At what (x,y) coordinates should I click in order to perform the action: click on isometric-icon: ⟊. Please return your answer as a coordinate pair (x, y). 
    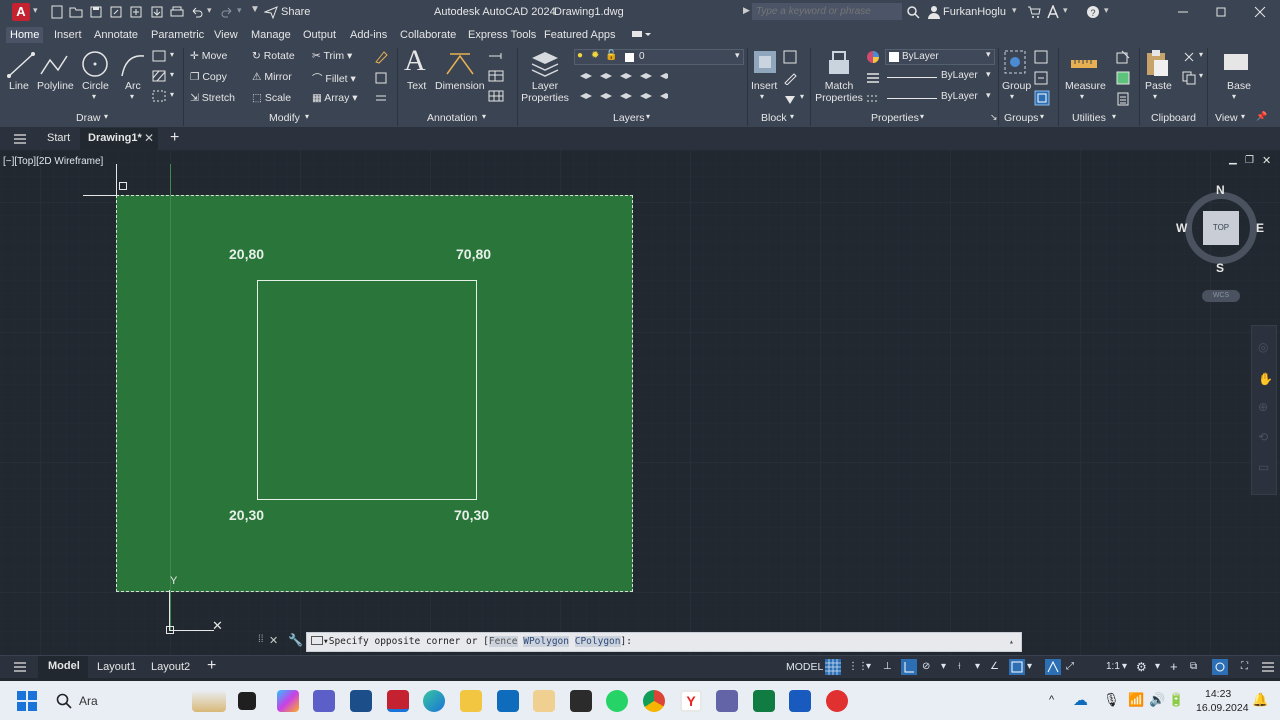
    Looking at the image, I should click on (959, 667).